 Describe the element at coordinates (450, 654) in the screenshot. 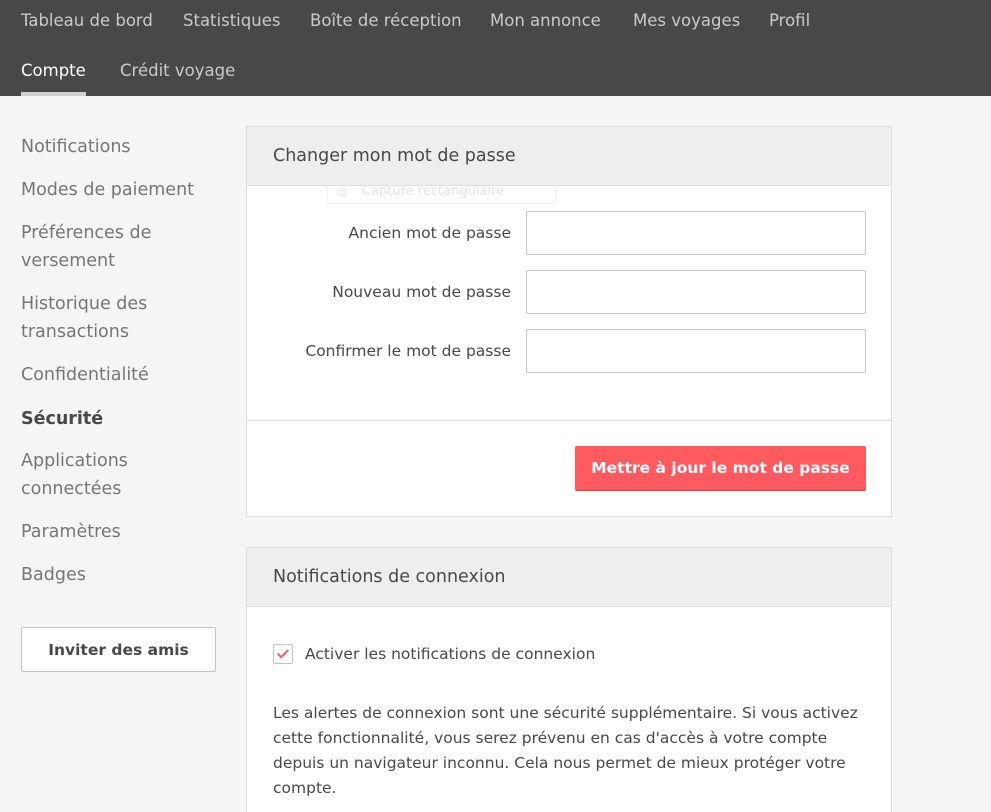

I see `login-notifications-checkbox-label: Activer les notifications de connexion` at that location.